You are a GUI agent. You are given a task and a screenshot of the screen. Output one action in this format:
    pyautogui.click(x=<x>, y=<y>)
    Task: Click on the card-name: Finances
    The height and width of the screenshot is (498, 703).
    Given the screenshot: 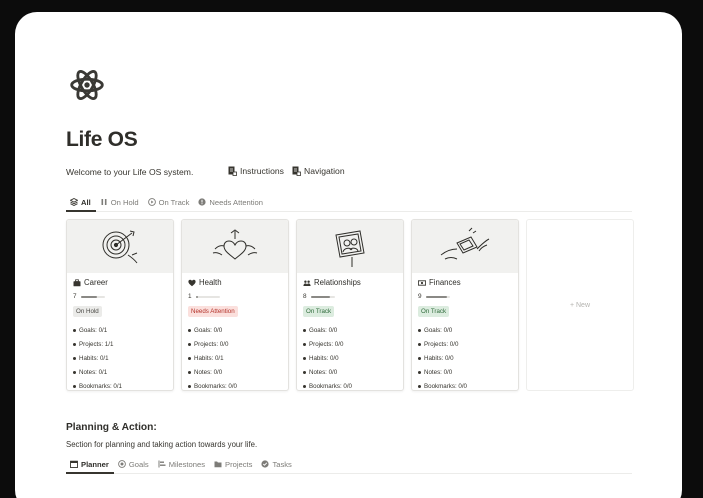 What is the action you would take?
    pyautogui.click(x=445, y=282)
    